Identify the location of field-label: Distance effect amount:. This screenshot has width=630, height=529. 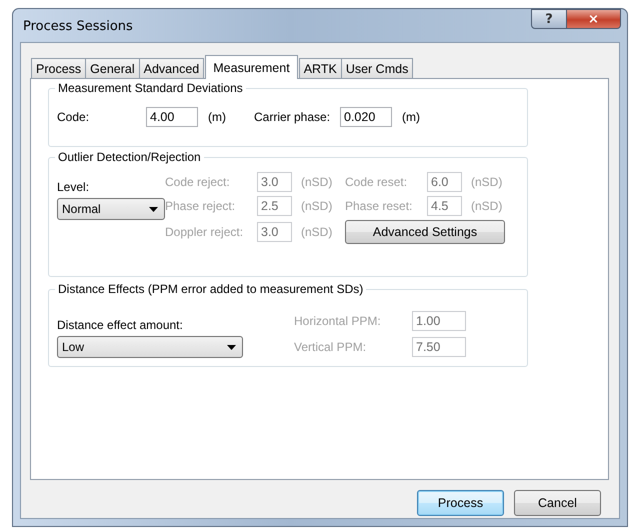
(120, 325).